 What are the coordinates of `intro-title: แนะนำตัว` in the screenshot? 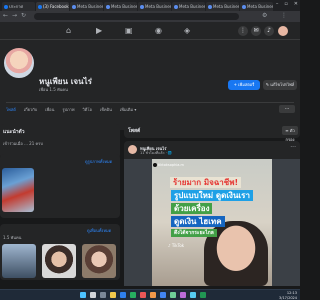 It's located at (14, 132).